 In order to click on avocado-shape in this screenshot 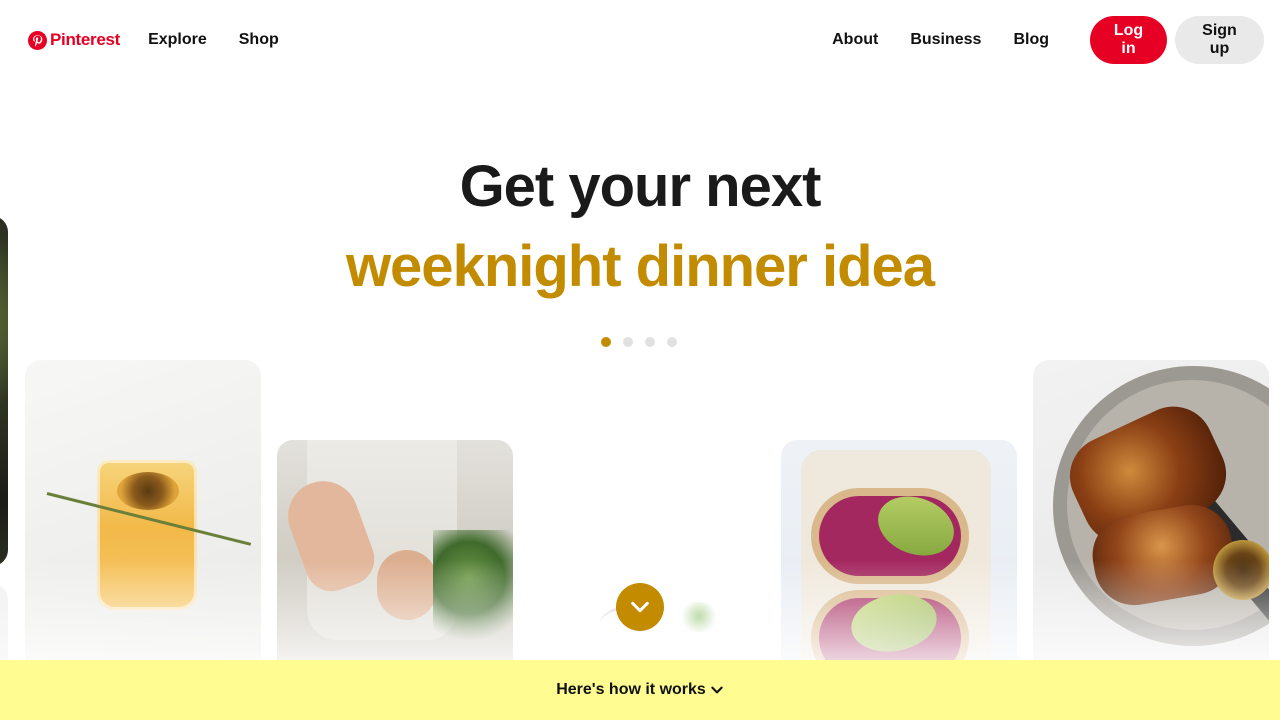, I will do `click(894, 623)`.